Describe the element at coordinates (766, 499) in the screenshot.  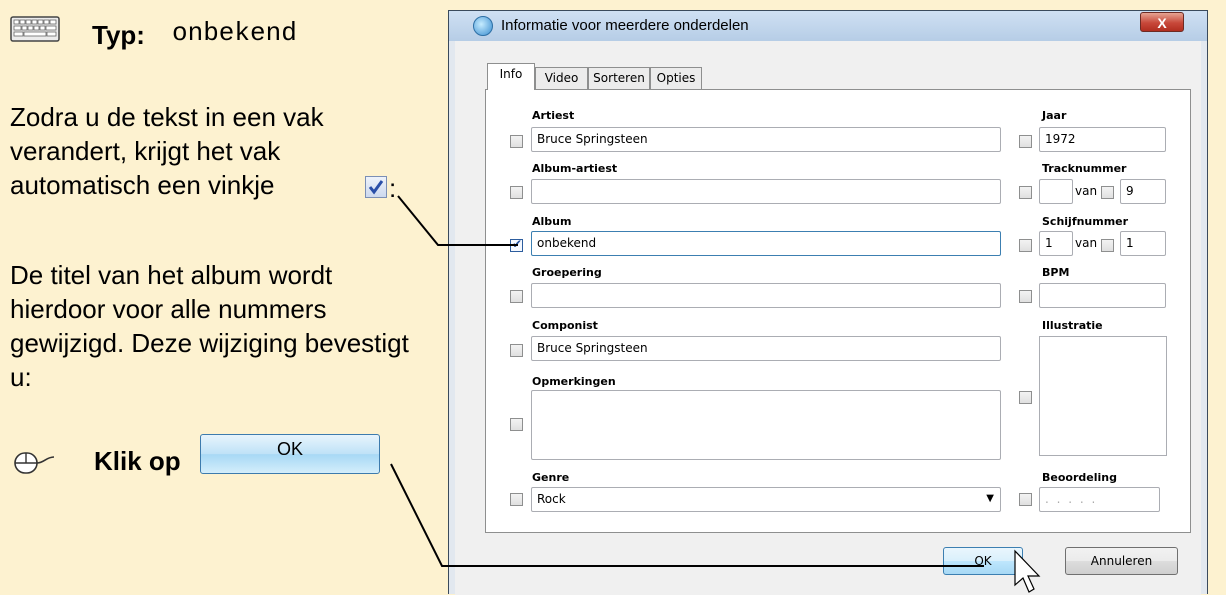
I see `genre-select: Rock ▼` at that location.